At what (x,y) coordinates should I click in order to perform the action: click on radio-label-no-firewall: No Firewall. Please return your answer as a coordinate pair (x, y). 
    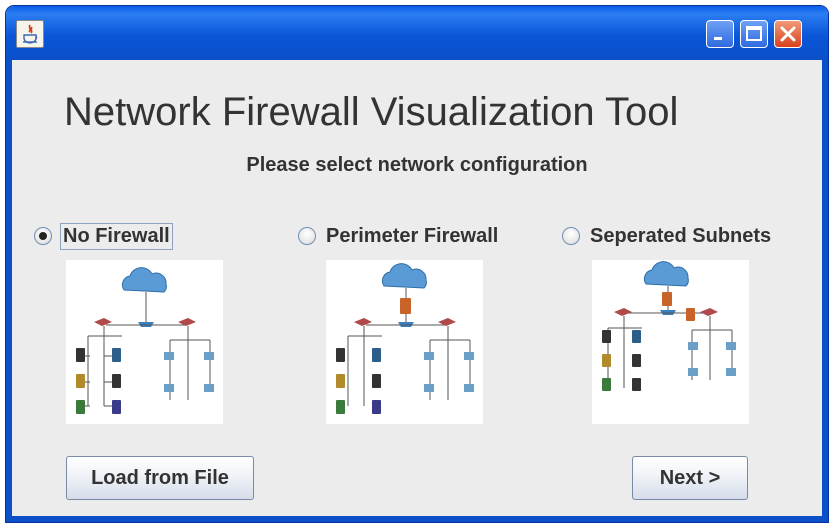
    Looking at the image, I should click on (116, 236).